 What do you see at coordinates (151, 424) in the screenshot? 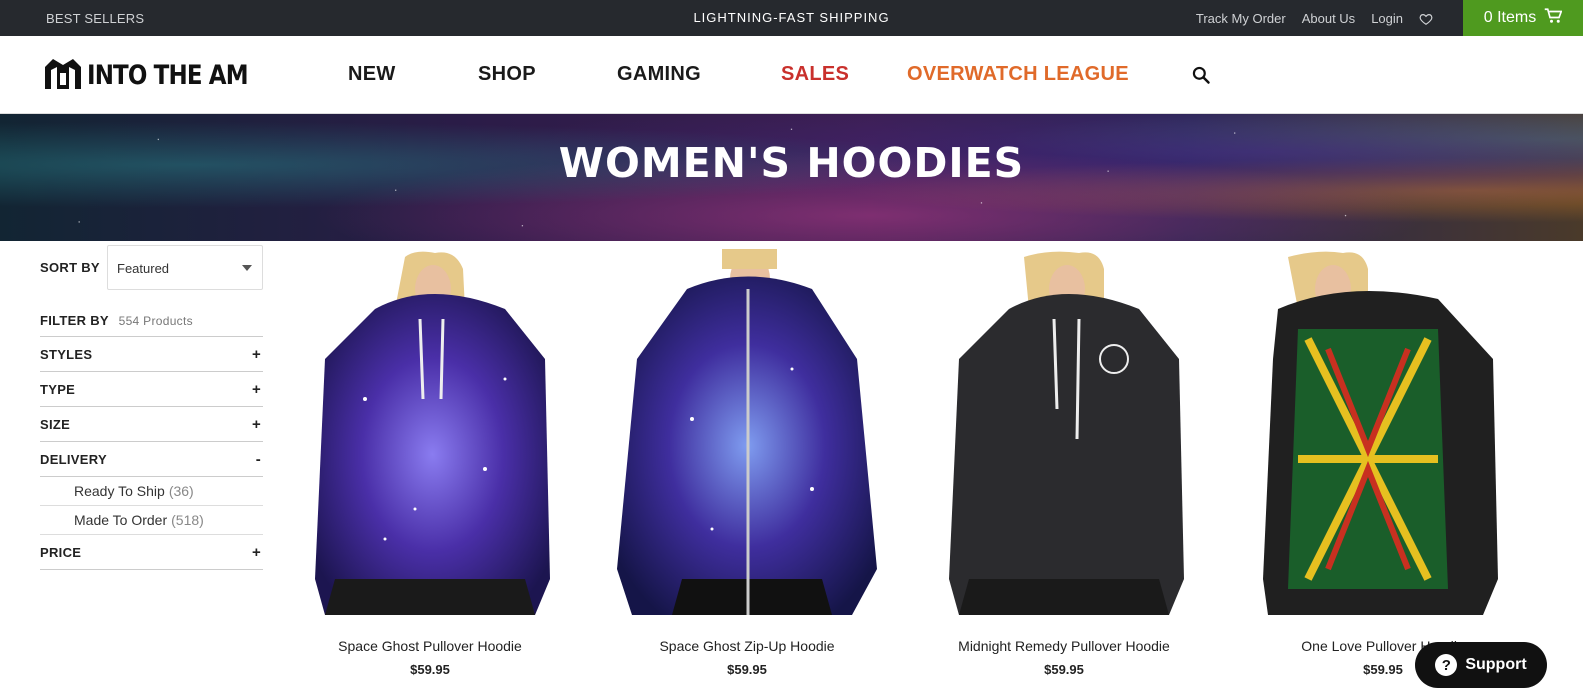
I see `facet-size: SIZE +` at bounding box center [151, 424].